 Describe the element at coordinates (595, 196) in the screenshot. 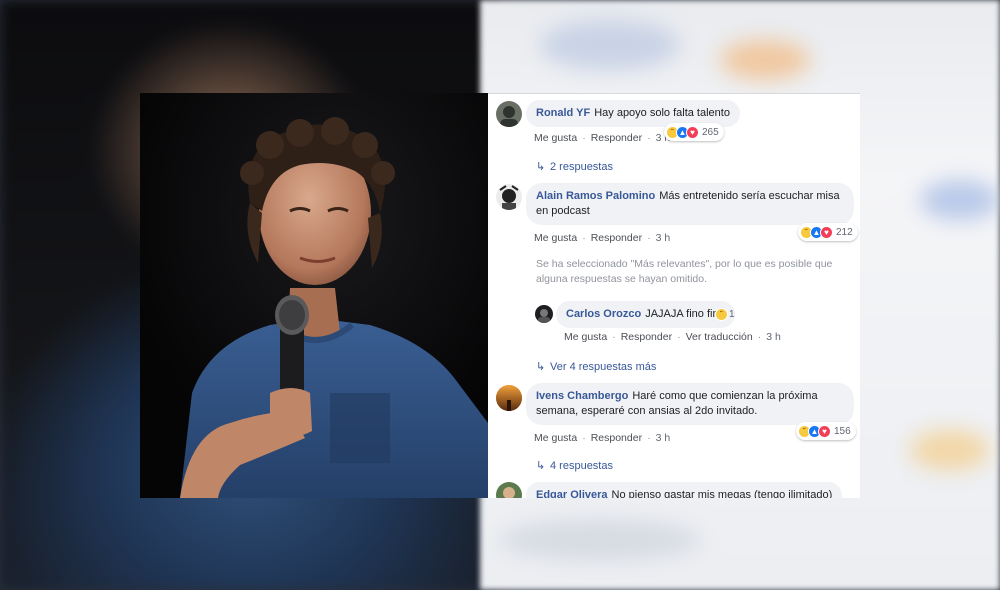

I see `comment-author: Alain Ramos Palomino` at that location.